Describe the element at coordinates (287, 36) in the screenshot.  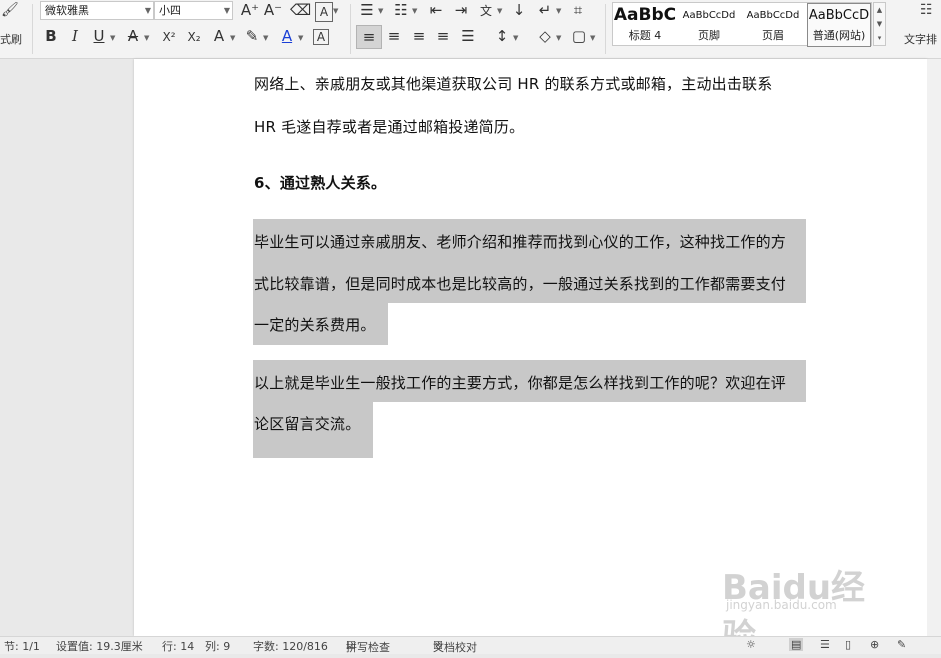
I see `font-color-button: A` at that location.